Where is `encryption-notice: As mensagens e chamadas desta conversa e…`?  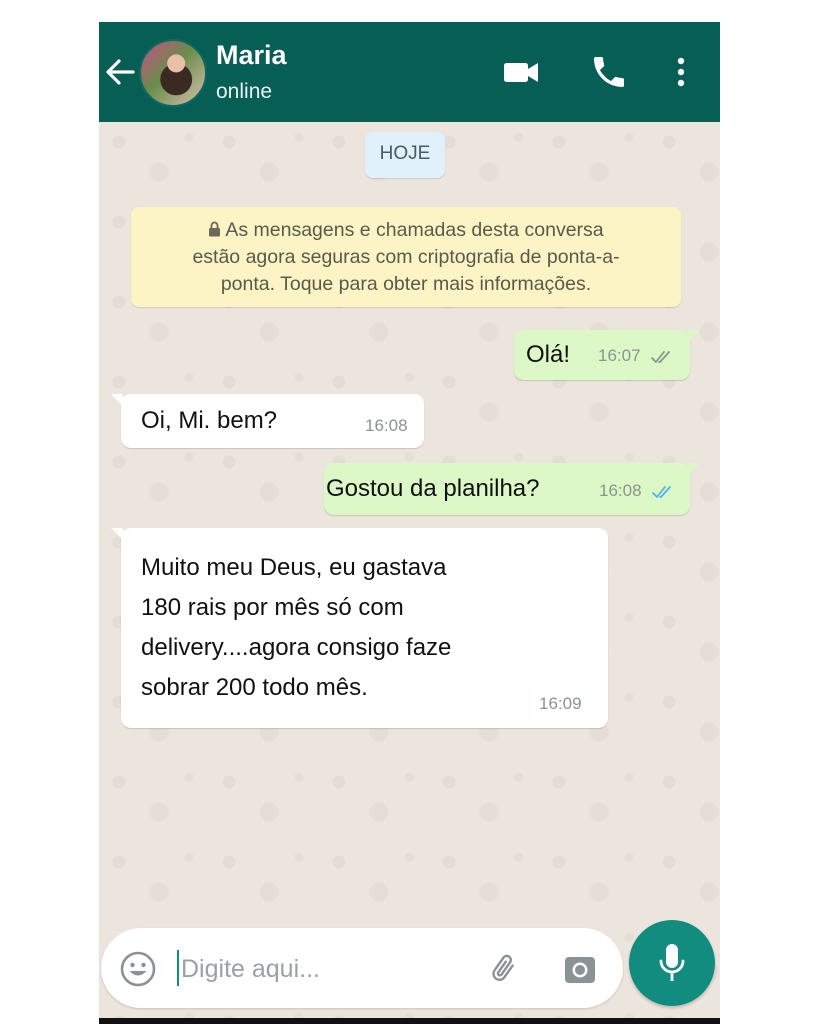
encryption-notice: As mensagens e chamadas desta conversa e… is located at coordinates (406, 257).